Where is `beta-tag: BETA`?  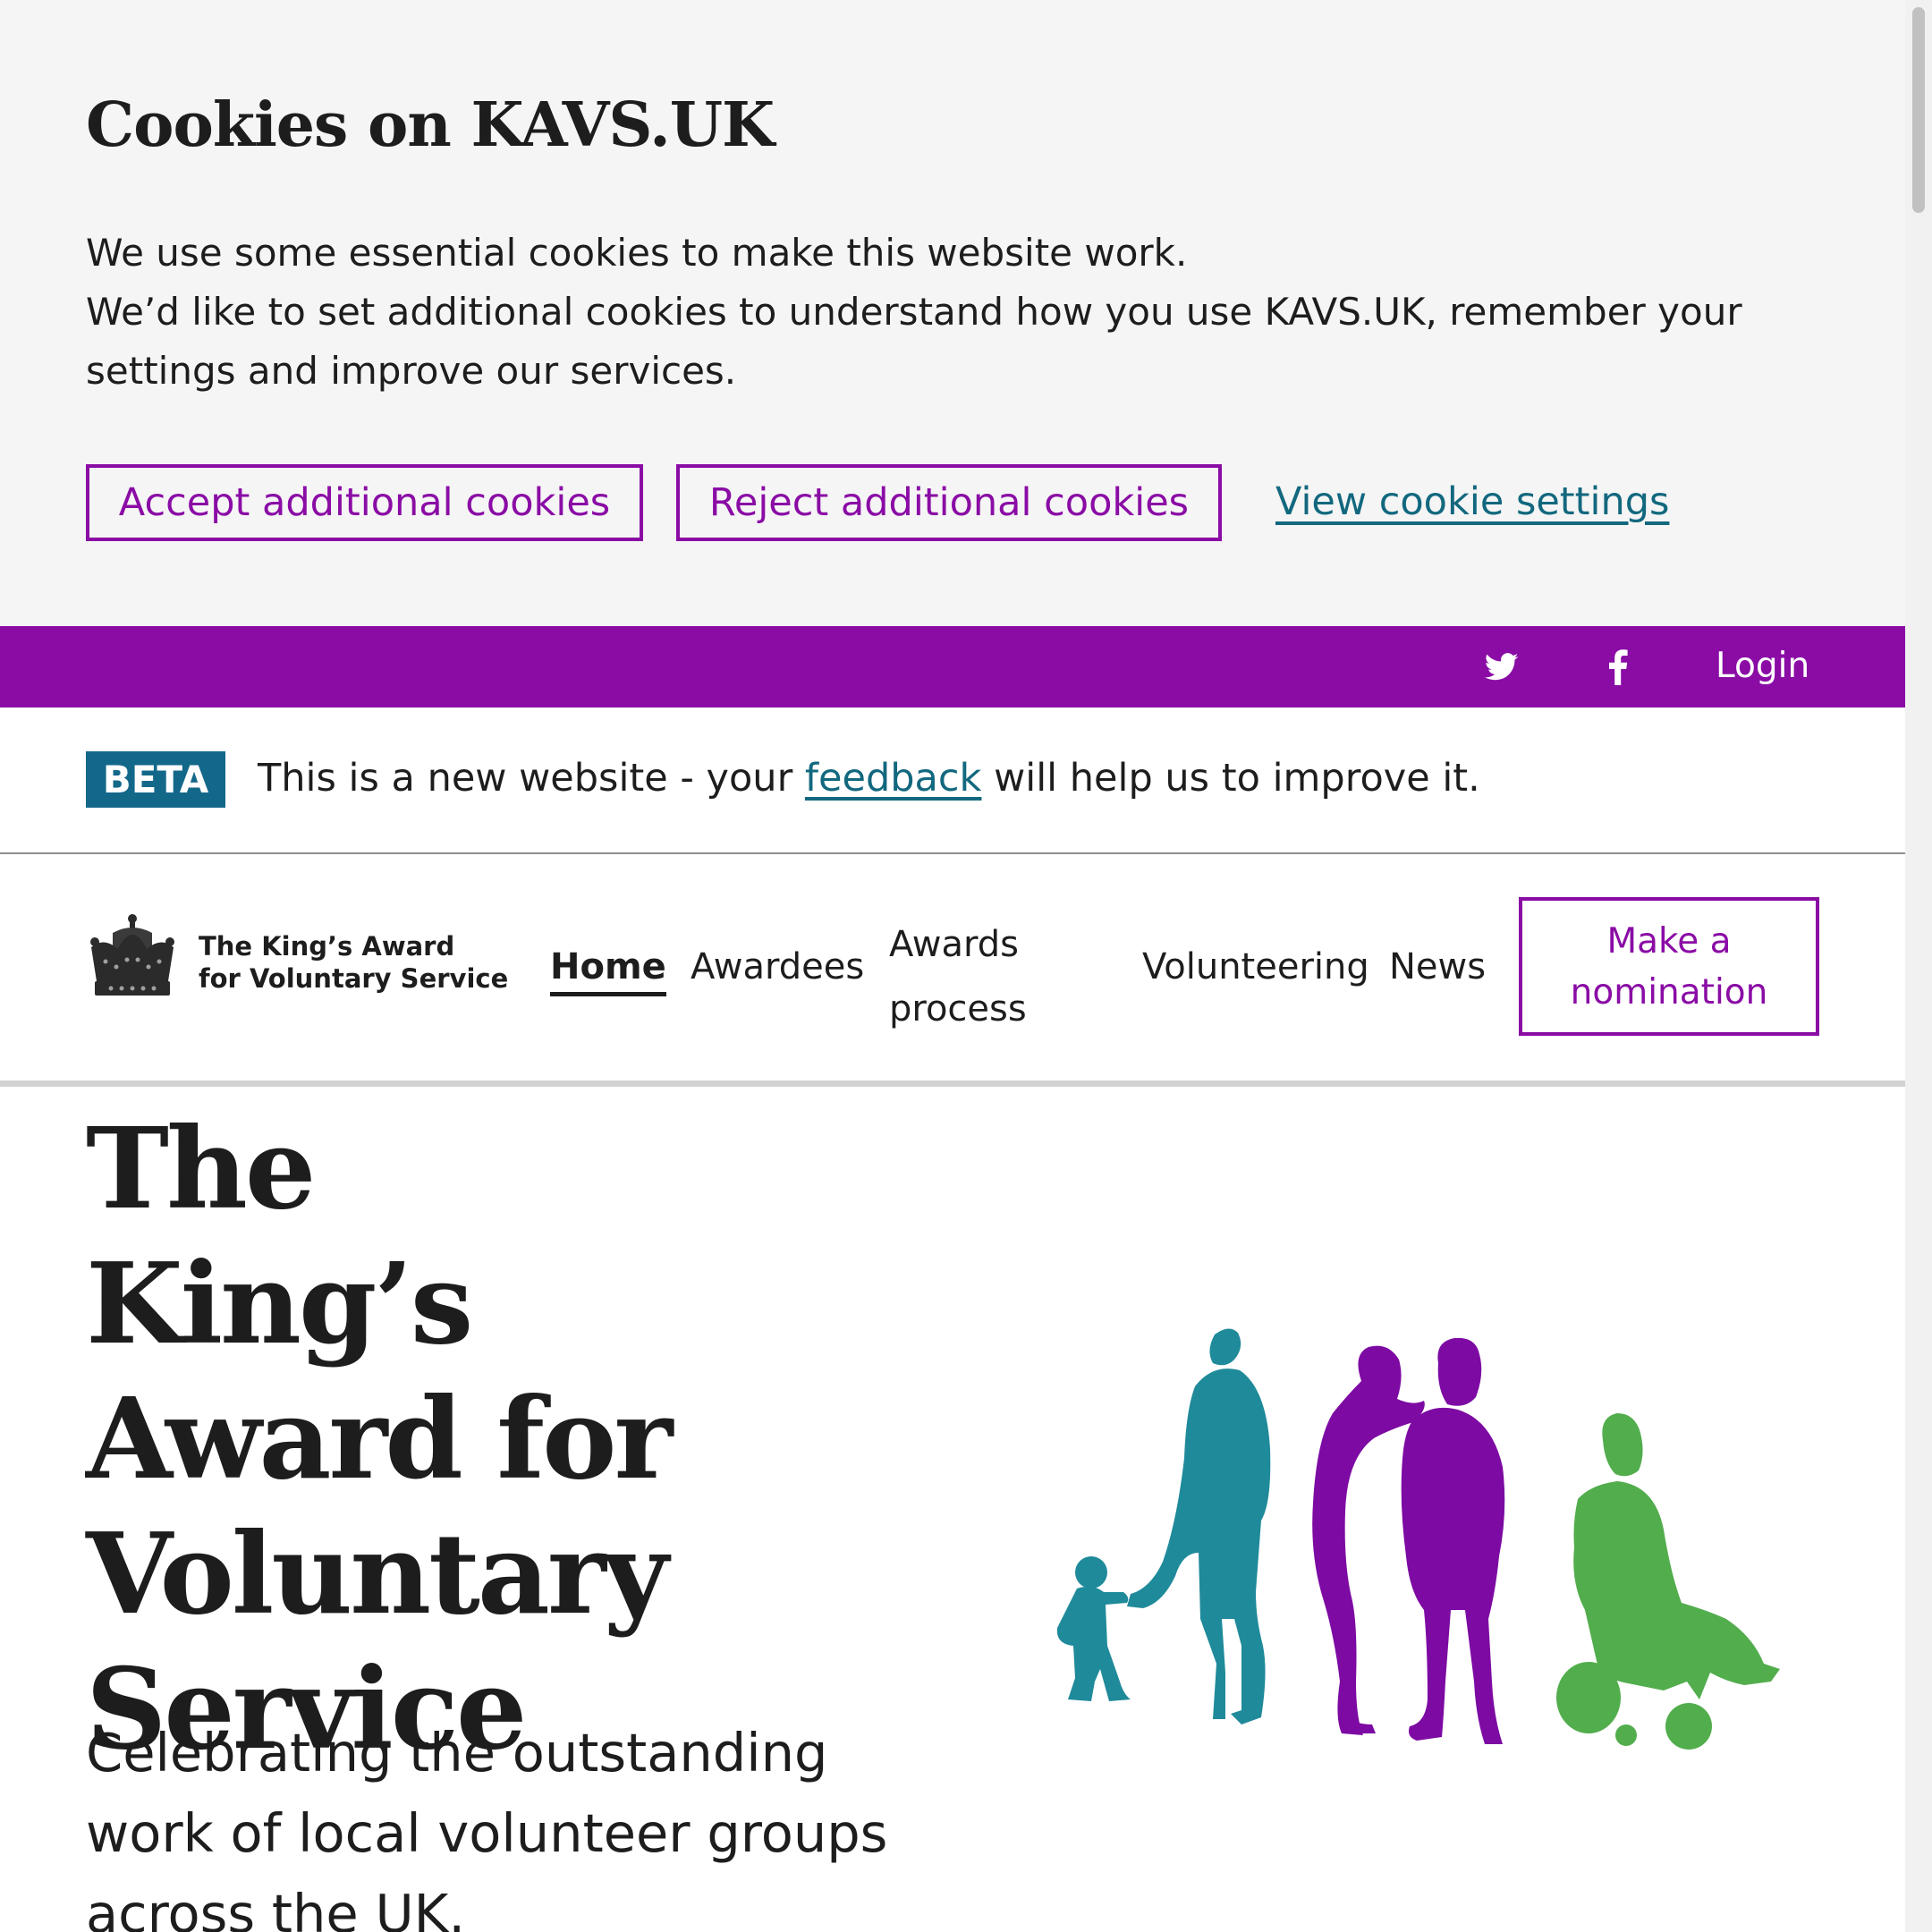
beta-tag: BETA is located at coordinates (155, 779).